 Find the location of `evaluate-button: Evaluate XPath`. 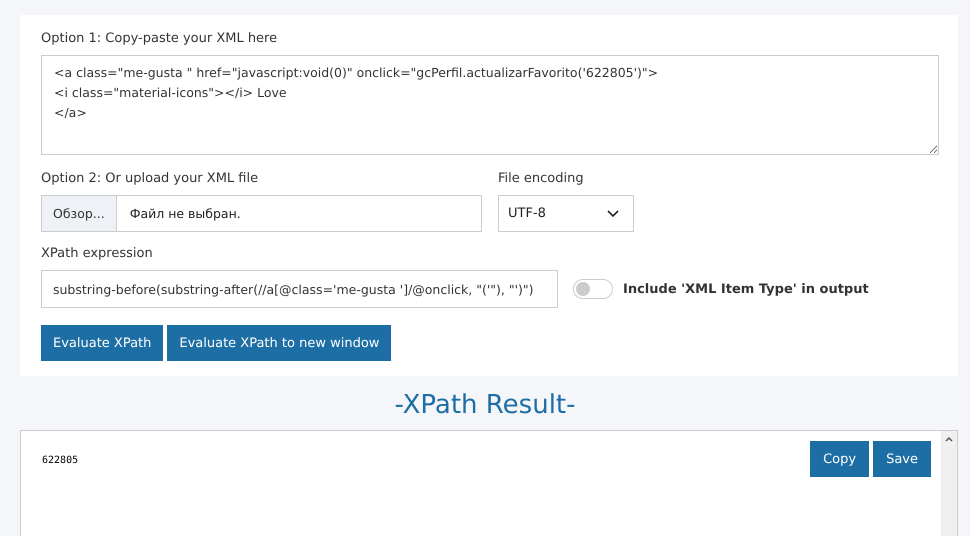

evaluate-button: Evaluate XPath is located at coordinates (102, 343).